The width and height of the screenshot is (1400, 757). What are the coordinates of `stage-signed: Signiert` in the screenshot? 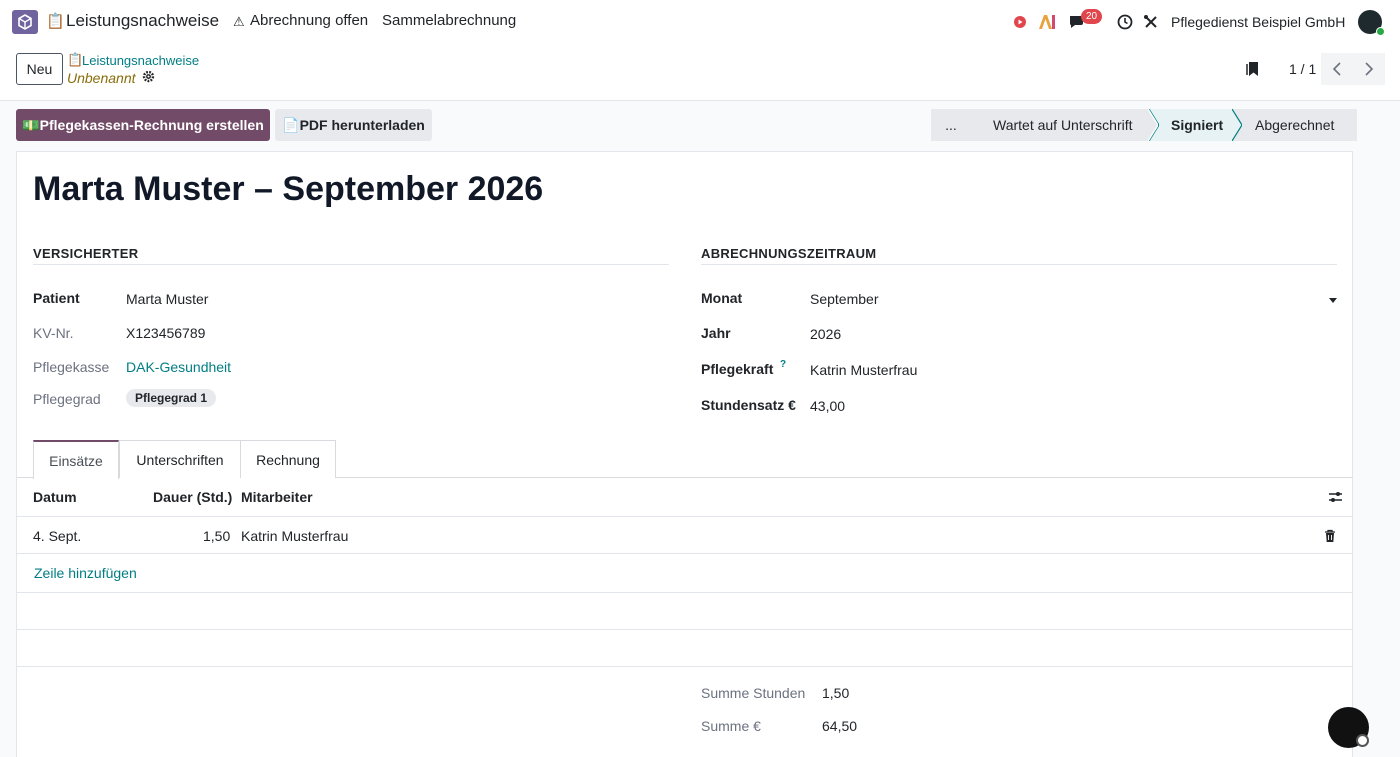 It's located at (1195, 125).